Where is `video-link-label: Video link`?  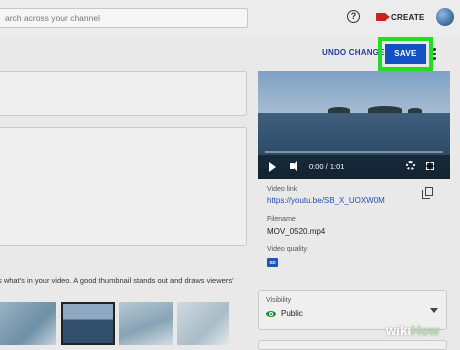 video-link-label: Video link is located at coordinates (282, 189).